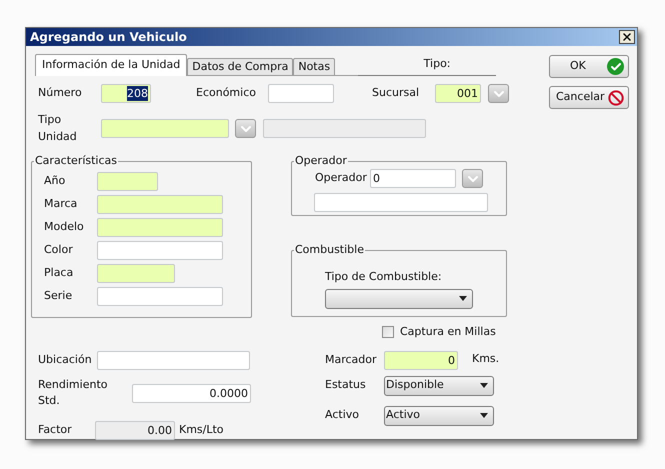 The height and width of the screenshot is (469, 665). What do you see at coordinates (108, 37) in the screenshot?
I see `window-title: Agregando un Vehiculo` at bounding box center [108, 37].